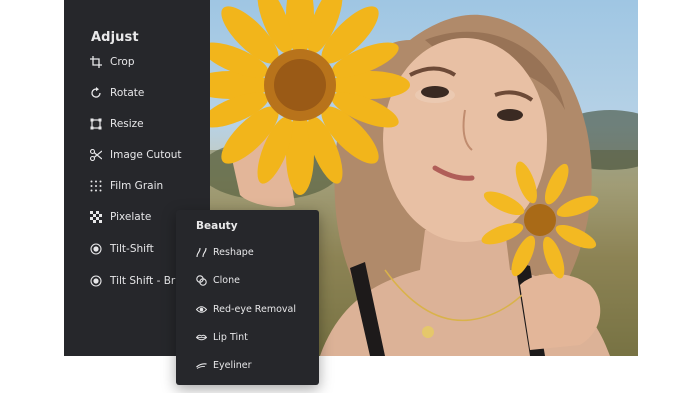  What do you see at coordinates (132, 249) in the screenshot?
I see `menu-item-label: Tilt-Shift` at bounding box center [132, 249].